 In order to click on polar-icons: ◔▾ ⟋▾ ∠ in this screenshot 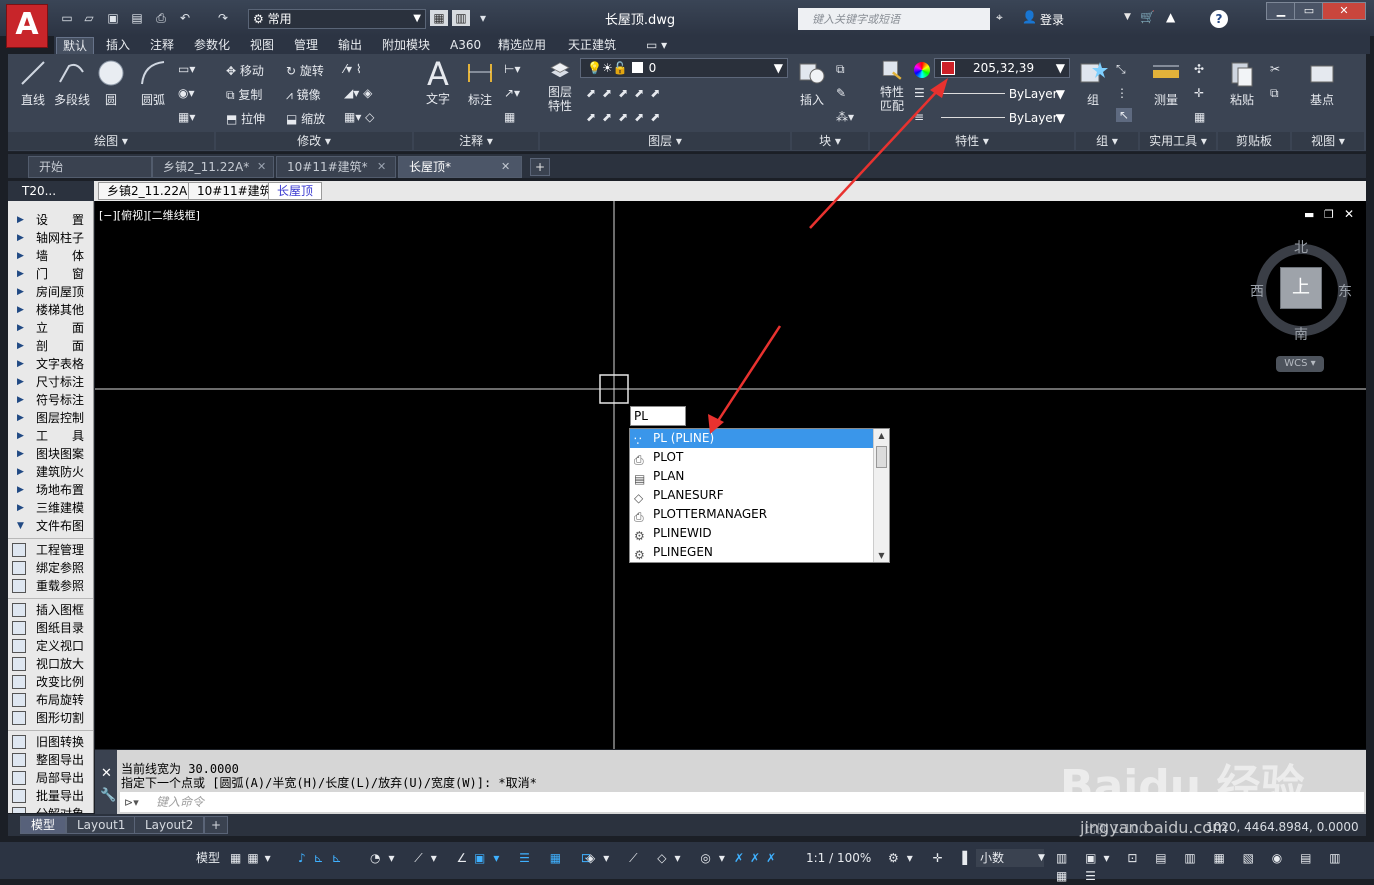, I will do `click(422, 858)`.